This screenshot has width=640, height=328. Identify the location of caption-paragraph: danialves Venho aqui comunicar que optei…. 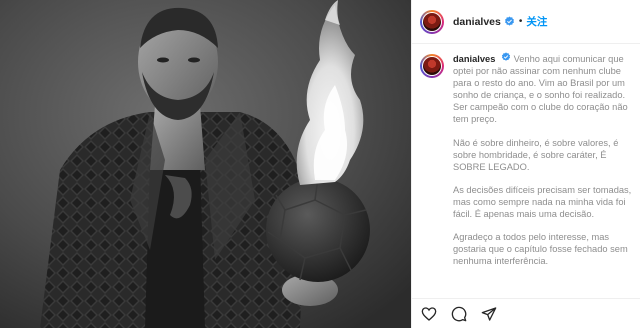
(540, 88).